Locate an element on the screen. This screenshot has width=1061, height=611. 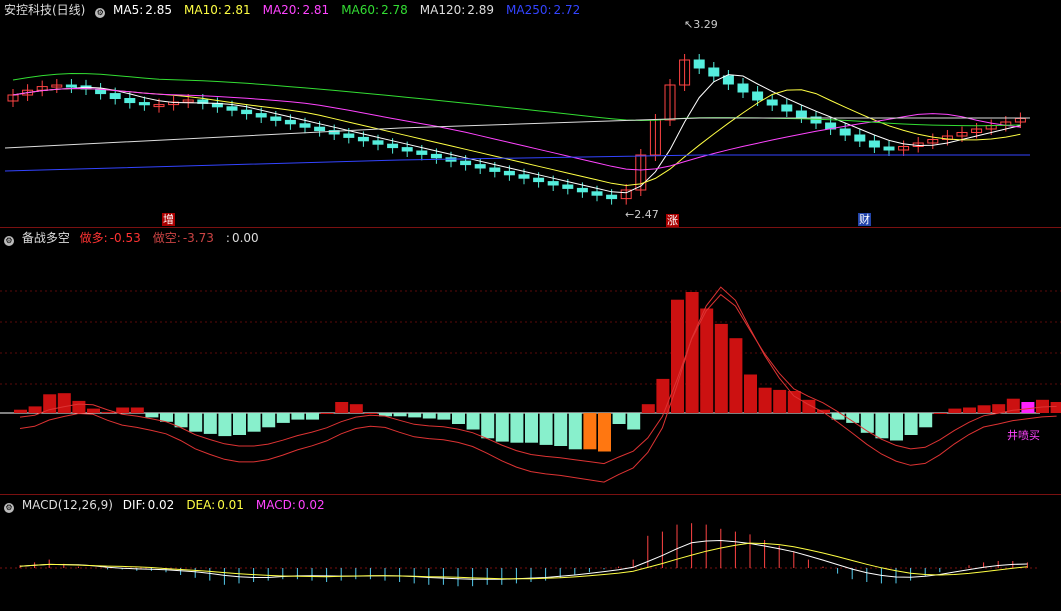
event-tag-zhang: 涨 is located at coordinates (672, 220).